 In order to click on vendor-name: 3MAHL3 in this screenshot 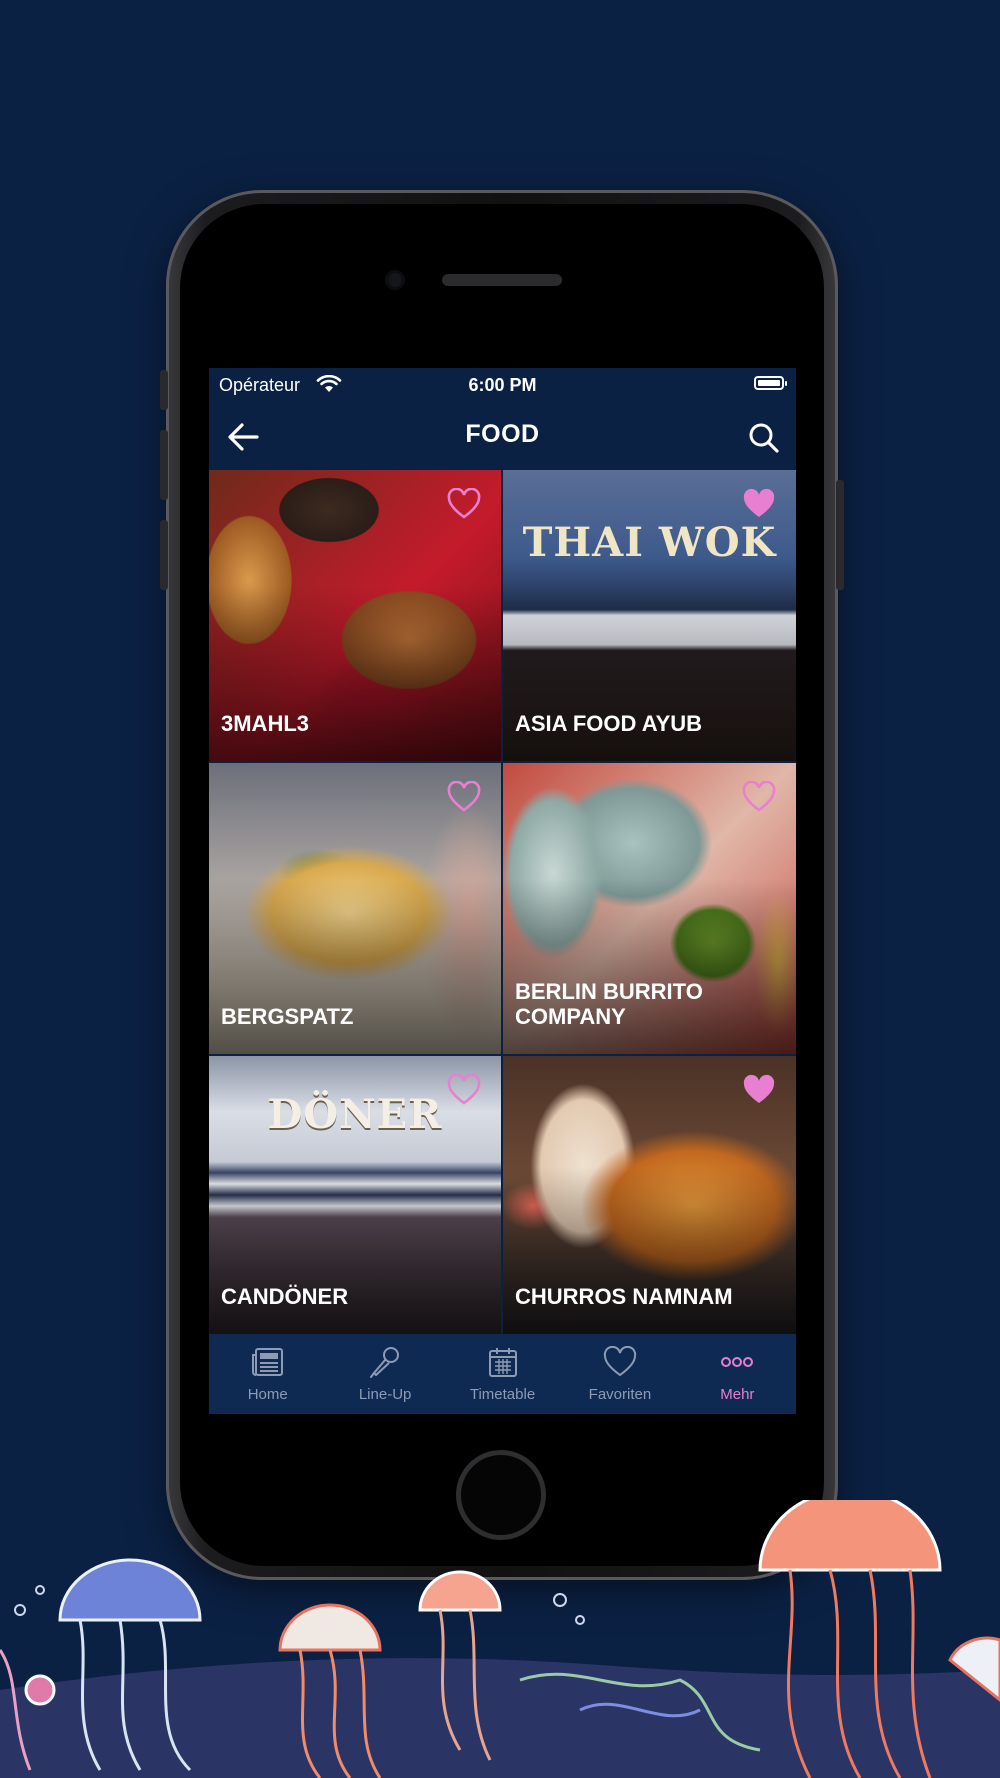, I will do `click(265, 723)`.